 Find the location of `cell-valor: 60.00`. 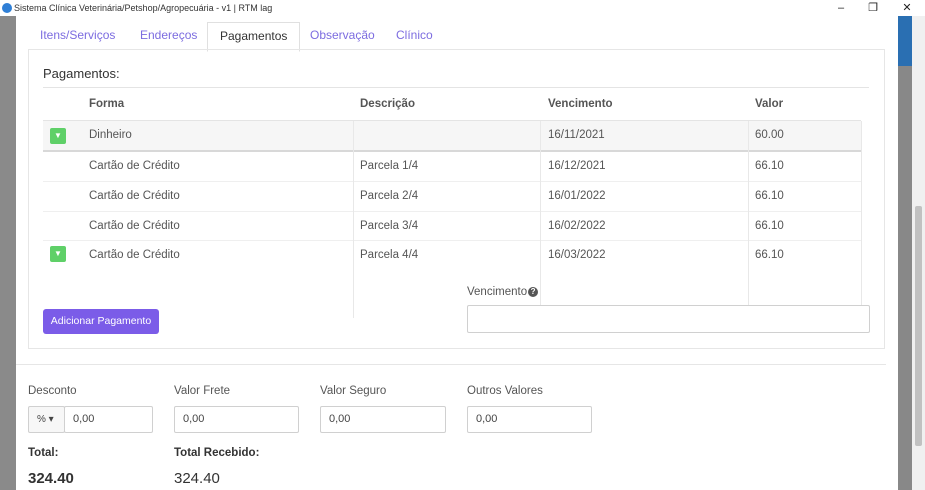

cell-valor: 60.00 is located at coordinates (769, 135).